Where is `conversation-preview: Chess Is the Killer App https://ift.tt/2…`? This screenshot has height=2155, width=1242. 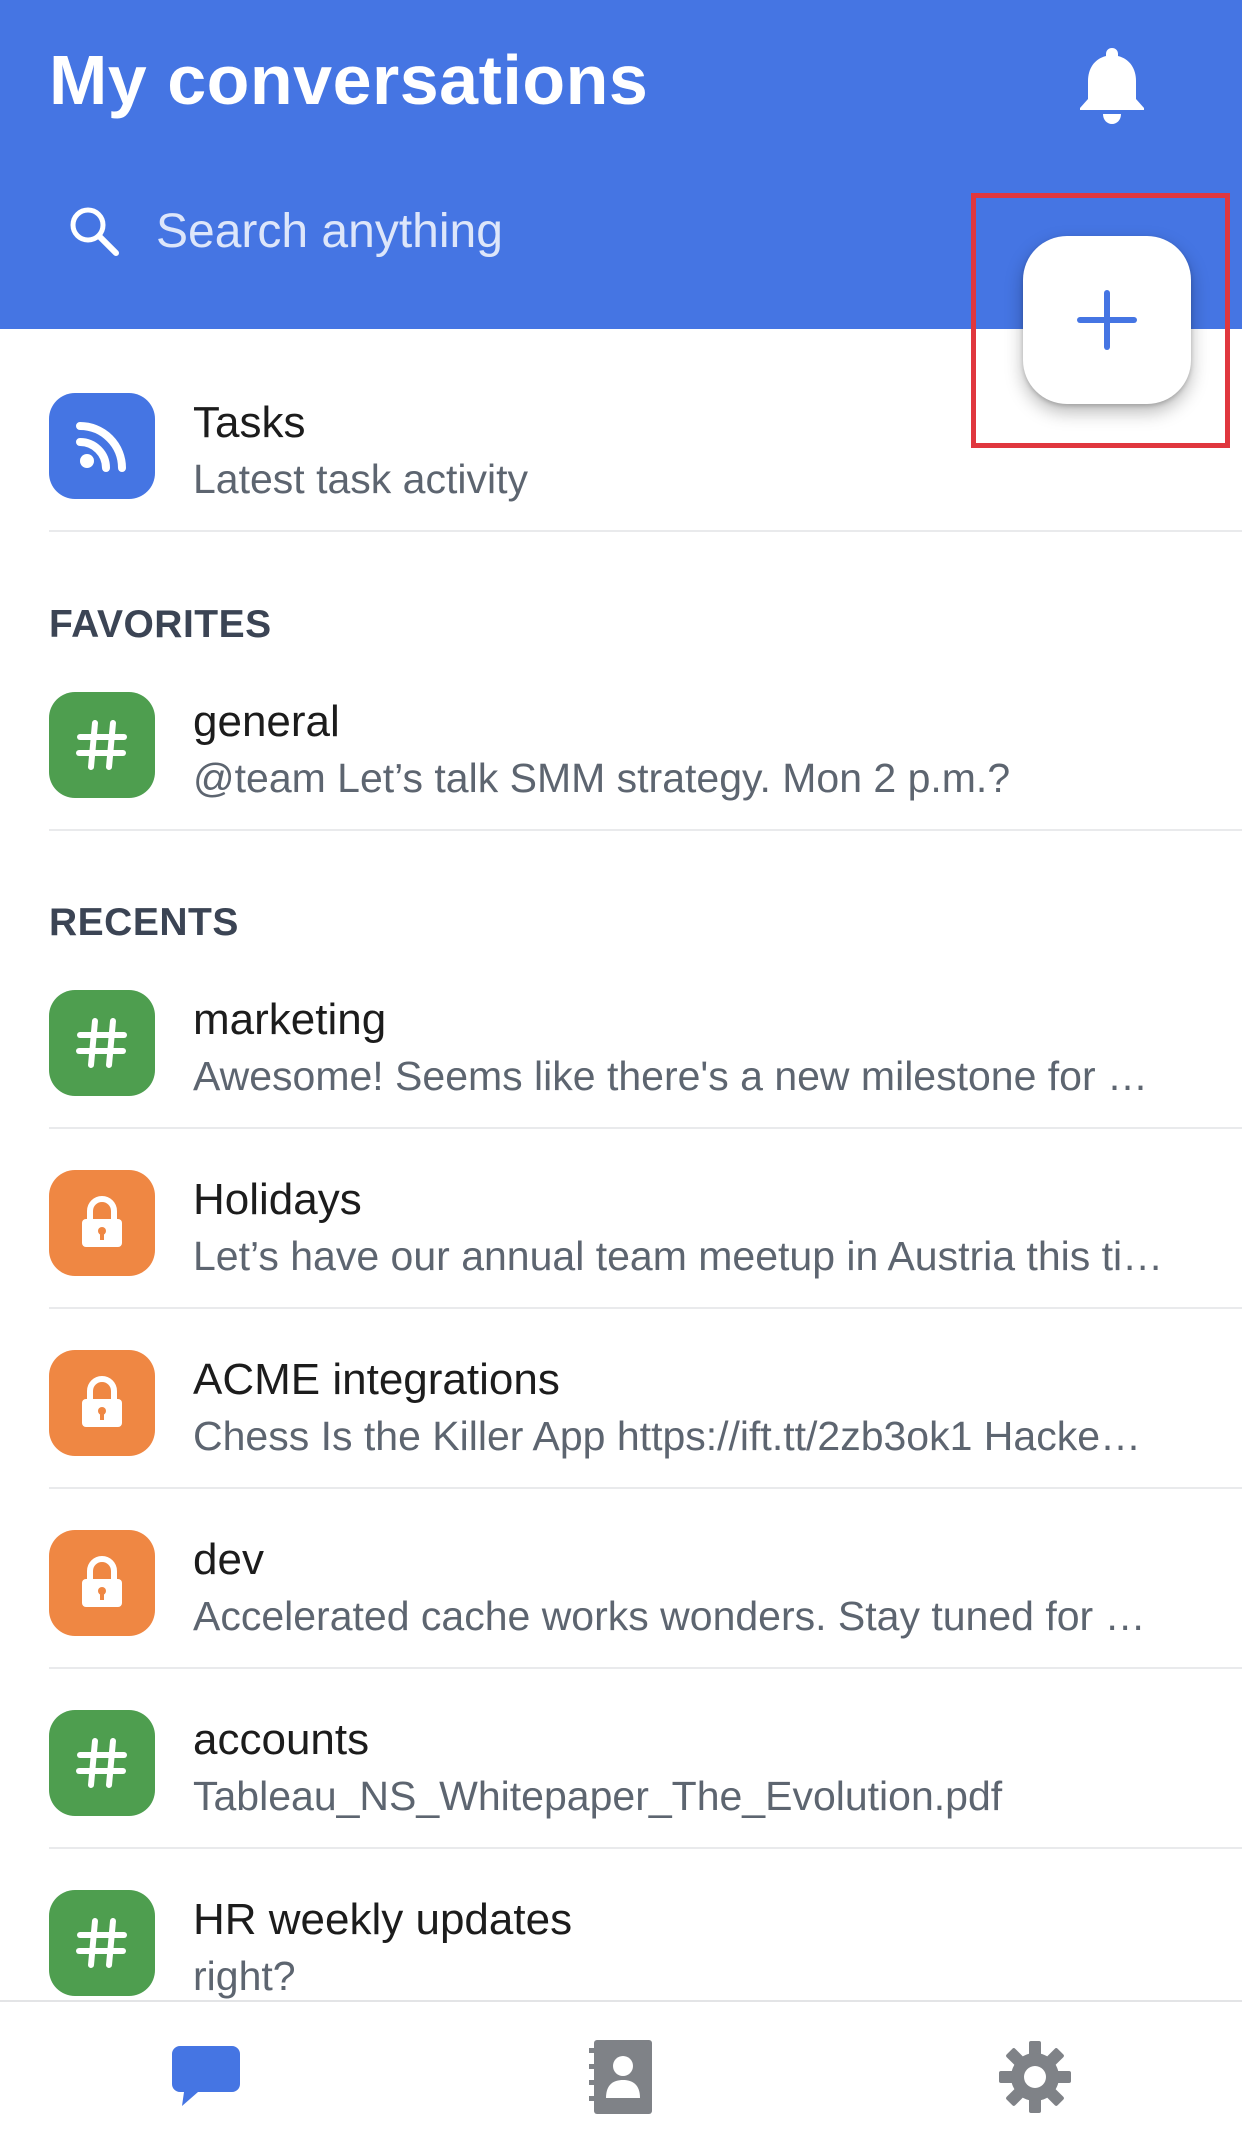 conversation-preview: Chess Is the Killer App https://ift.tt/2… is located at coordinates (667, 1436).